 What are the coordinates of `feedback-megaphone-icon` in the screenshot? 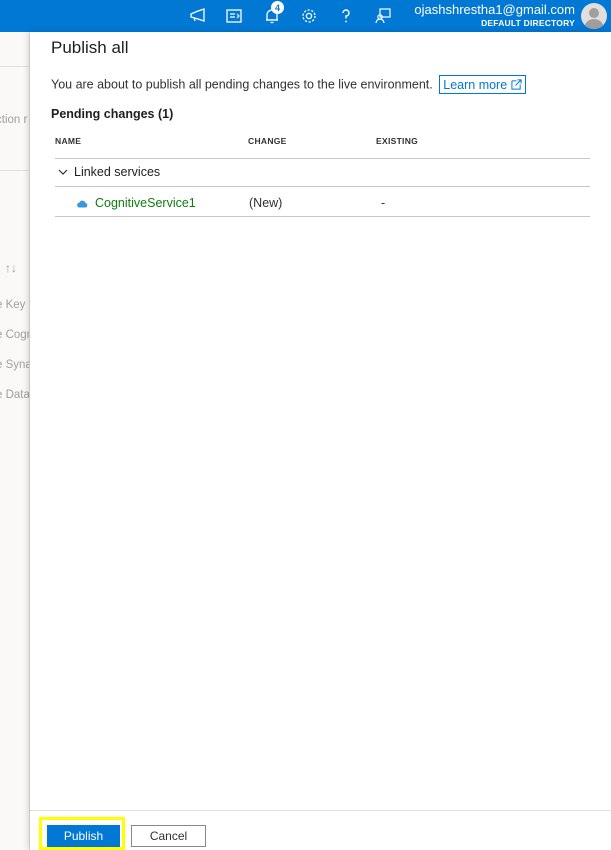 It's located at (198, 16).